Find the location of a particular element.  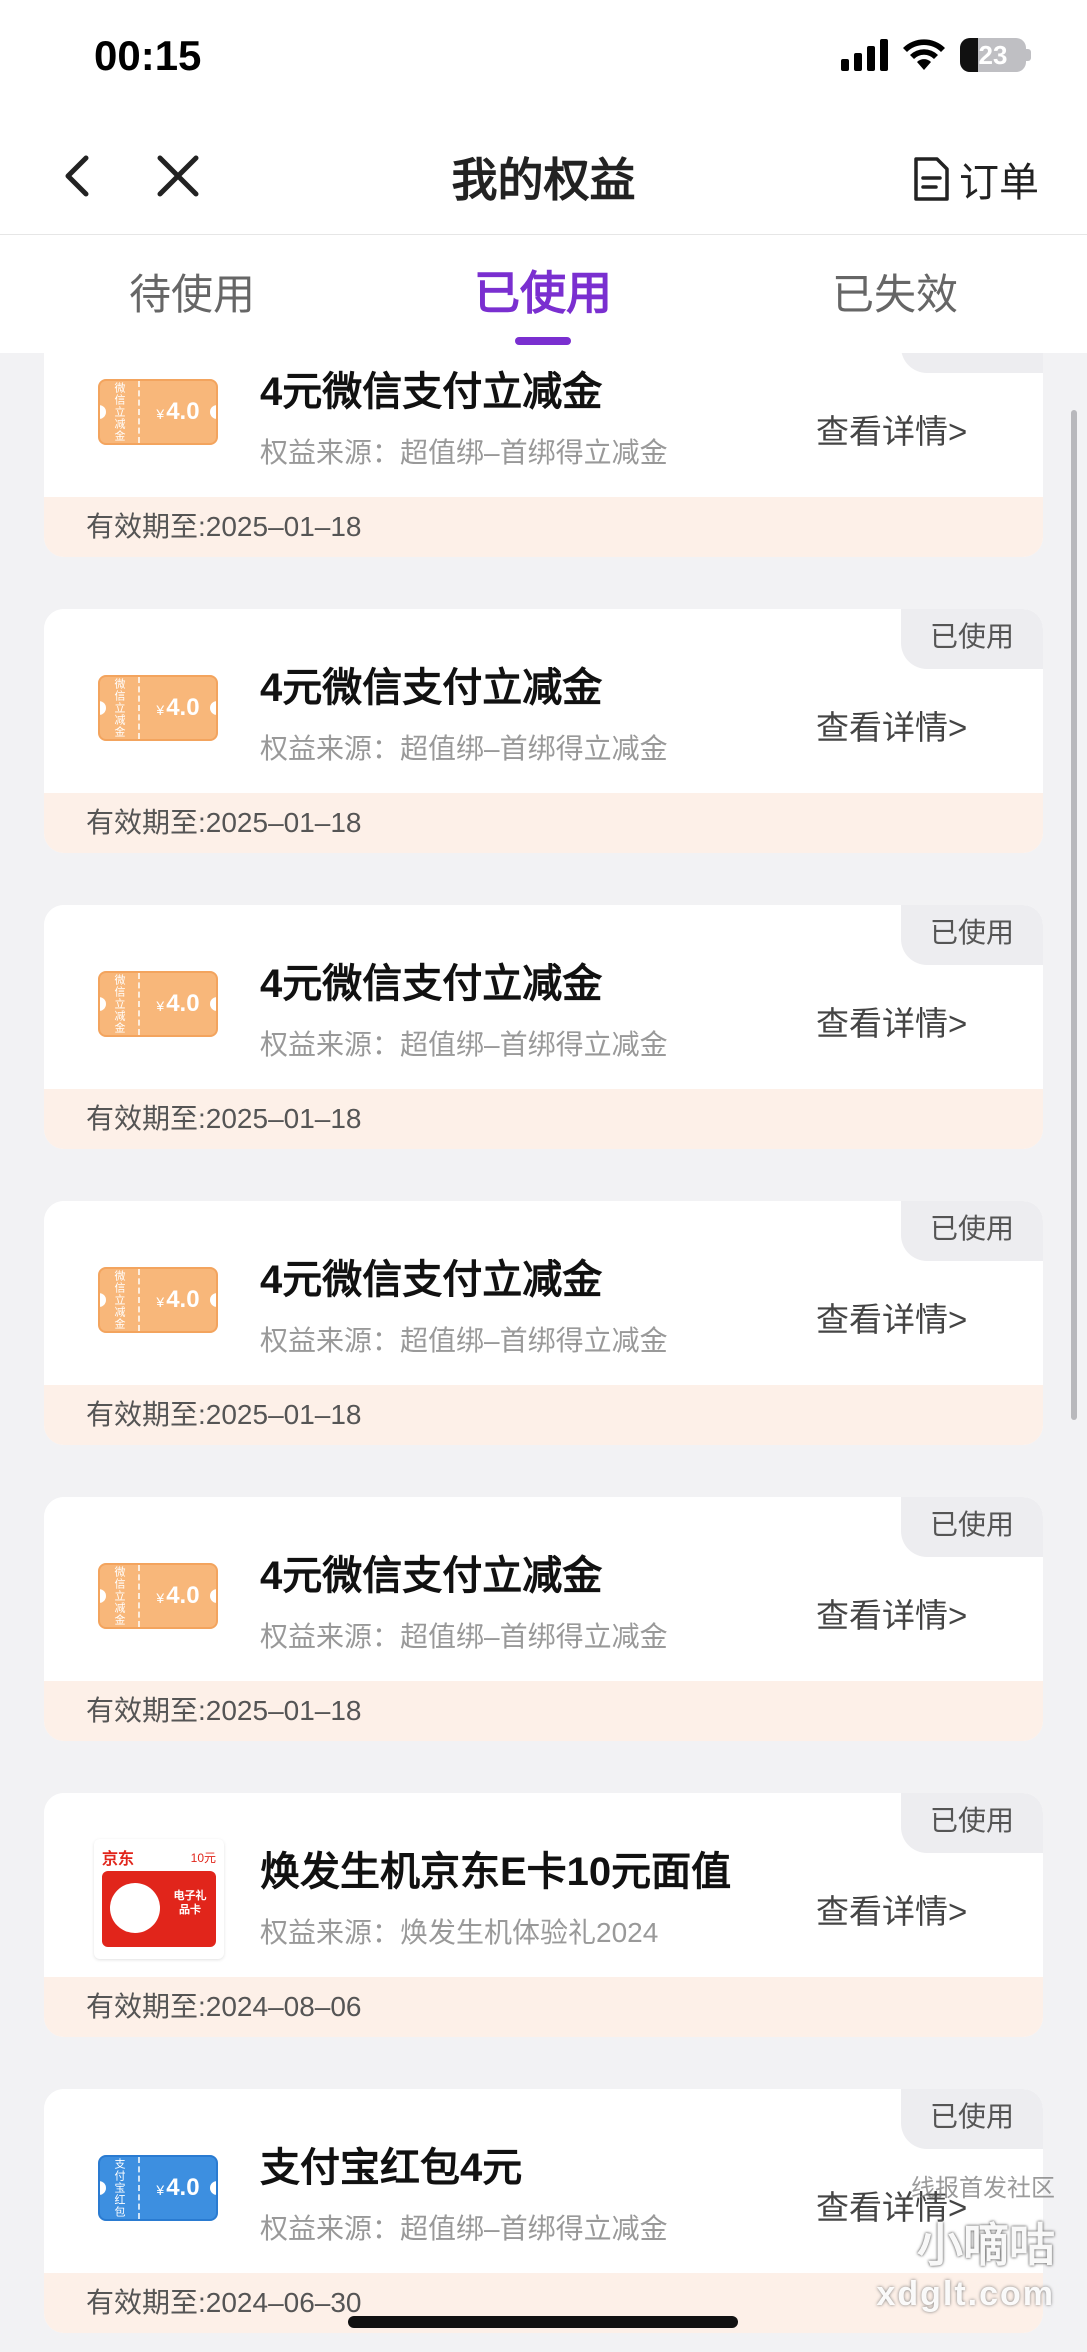

status-bar: 00:15 23 is located at coordinates (543, 60).